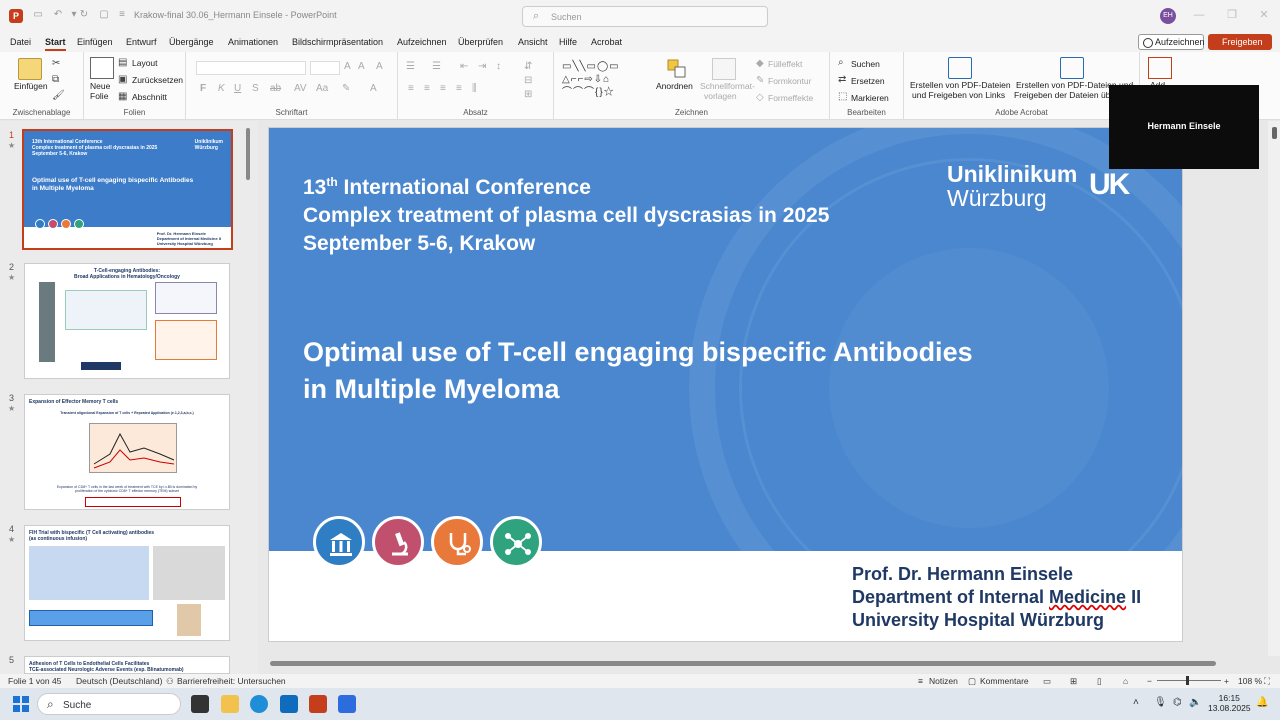 Image resolution: width=1280 pixels, height=720 pixels. I want to click on replace-icon: ⇄, so click(842, 80).